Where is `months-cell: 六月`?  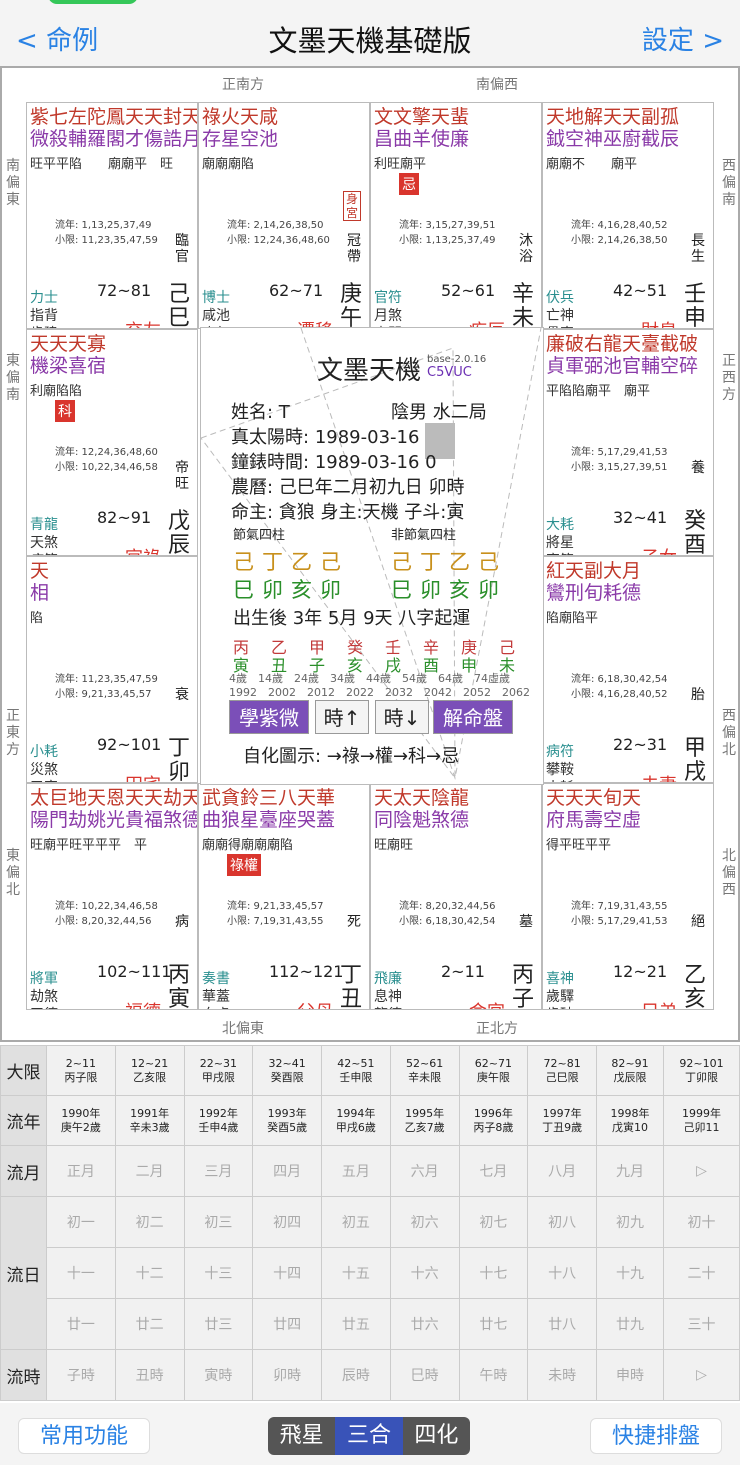
months-cell: 六月 is located at coordinates (424, 1171).